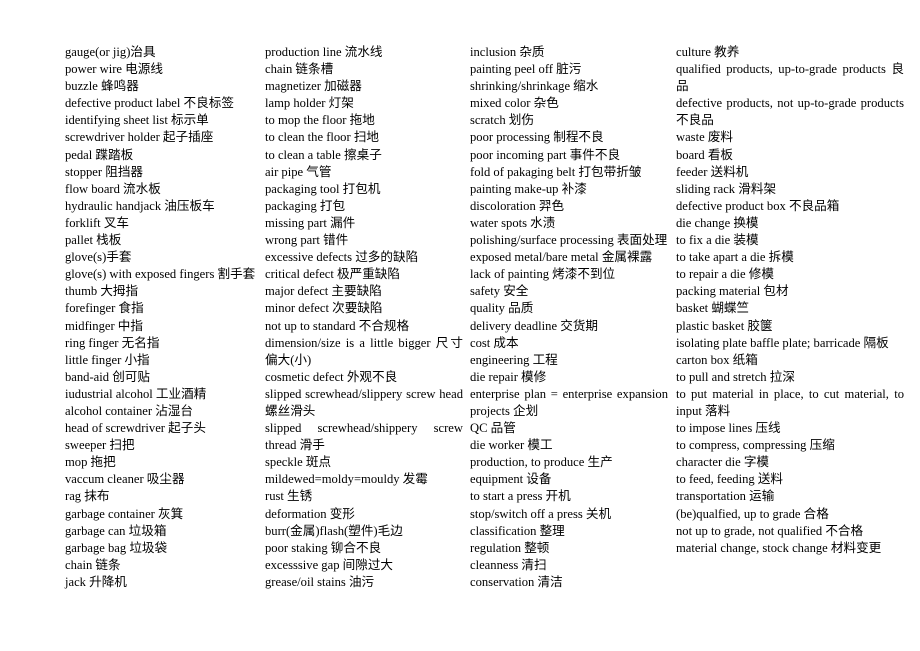 This screenshot has width=920, height=651. What do you see at coordinates (705, 154) in the screenshot?
I see `glossary-entry: board 看板` at bounding box center [705, 154].